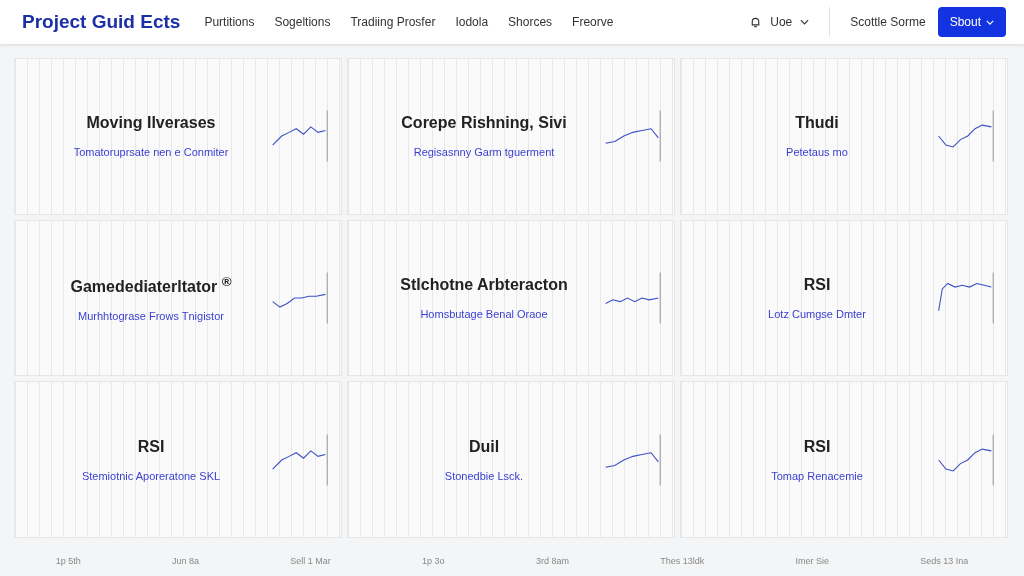  Describe the element at coordinates (944, 561) in the screenshot. I see `axis-label: Seds 13 Ina` at that location.